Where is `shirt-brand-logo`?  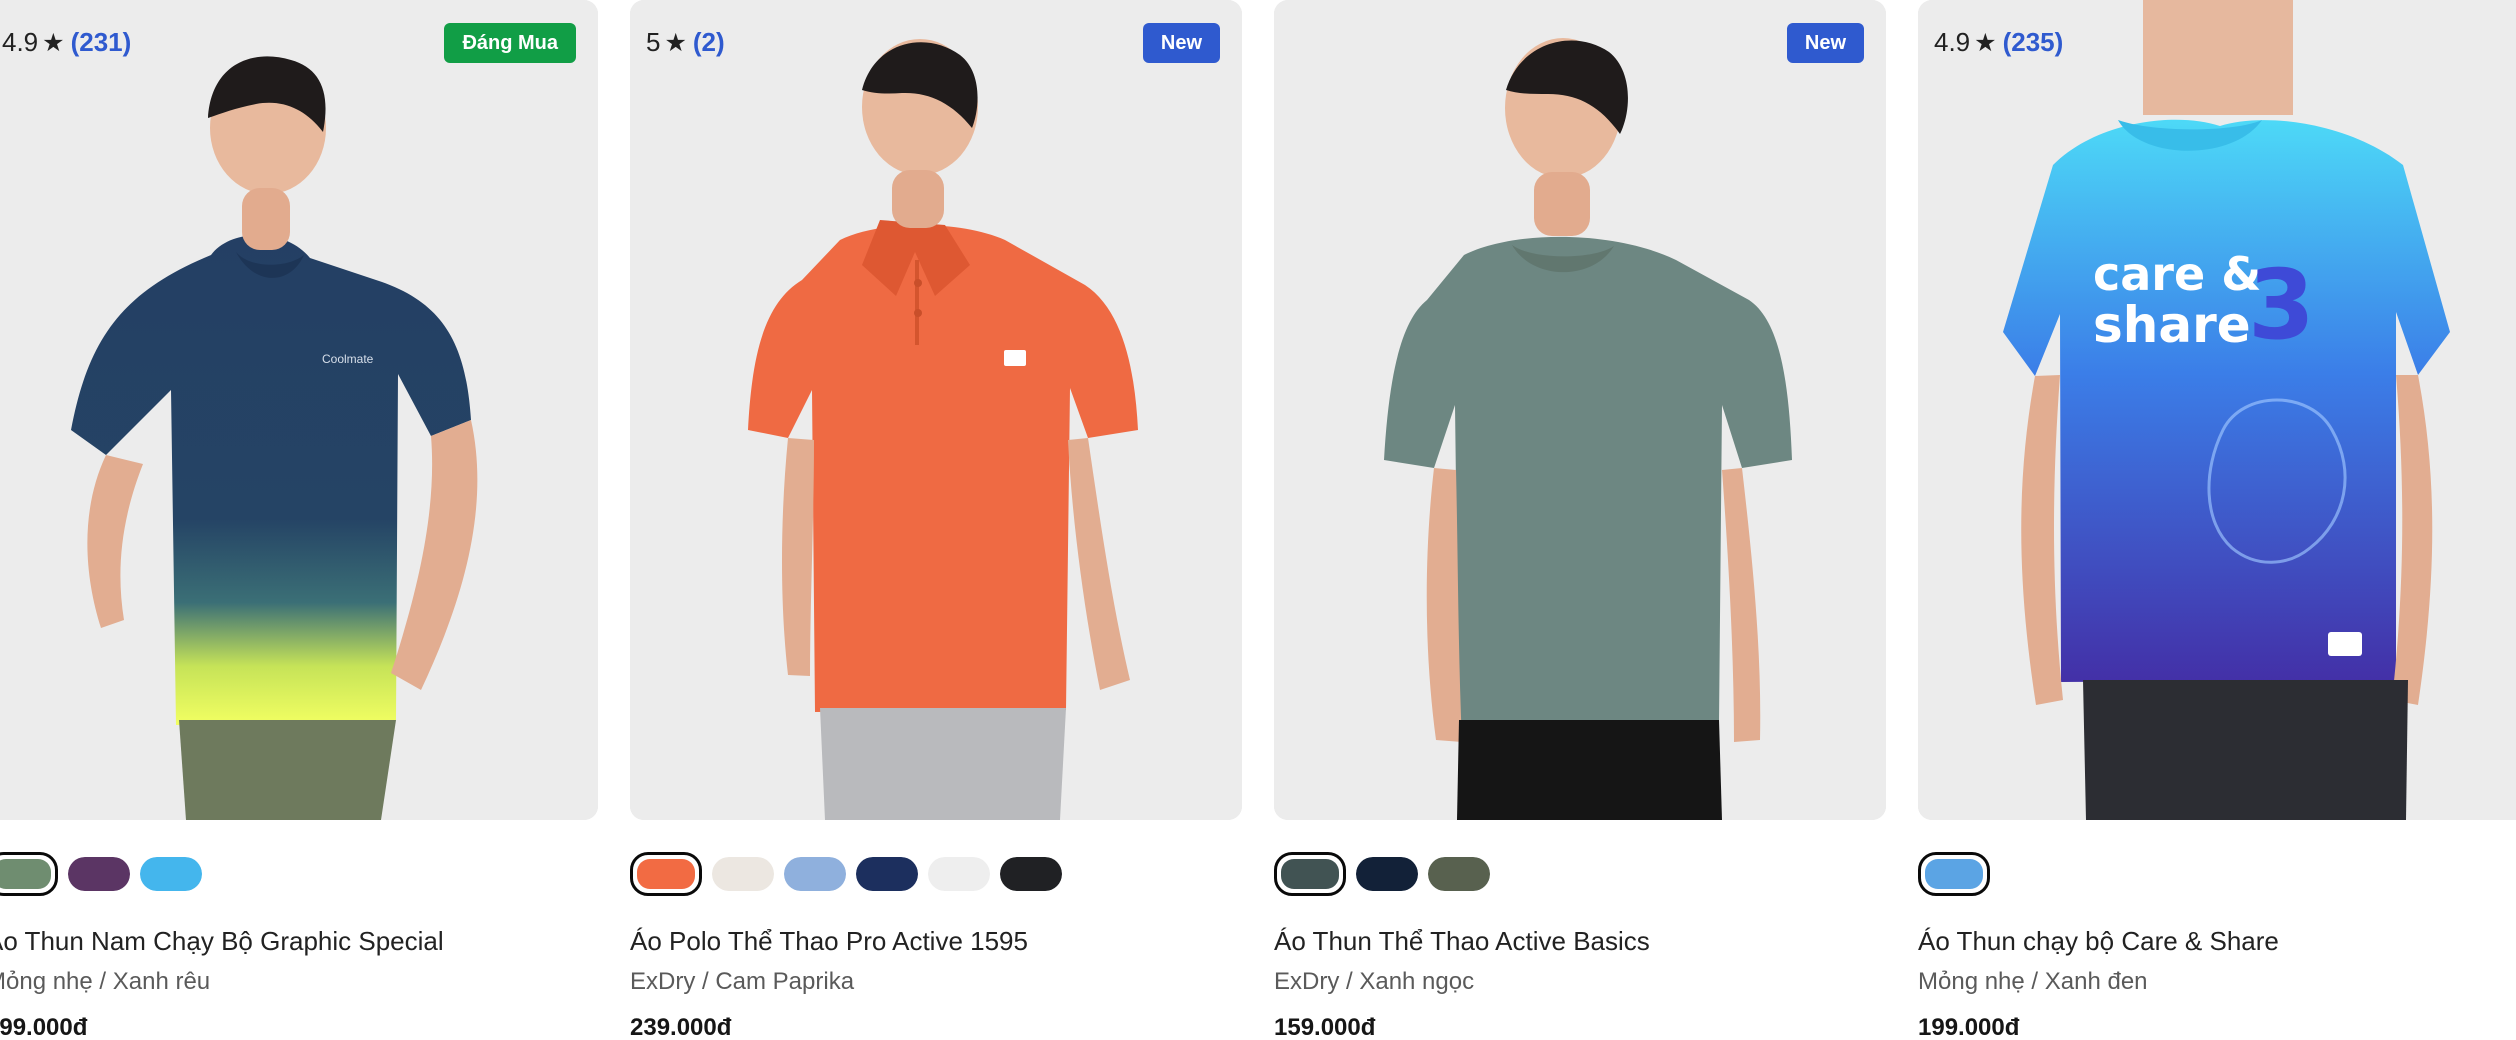 shirt-brand-logo is located at coordinates (2345, 644).